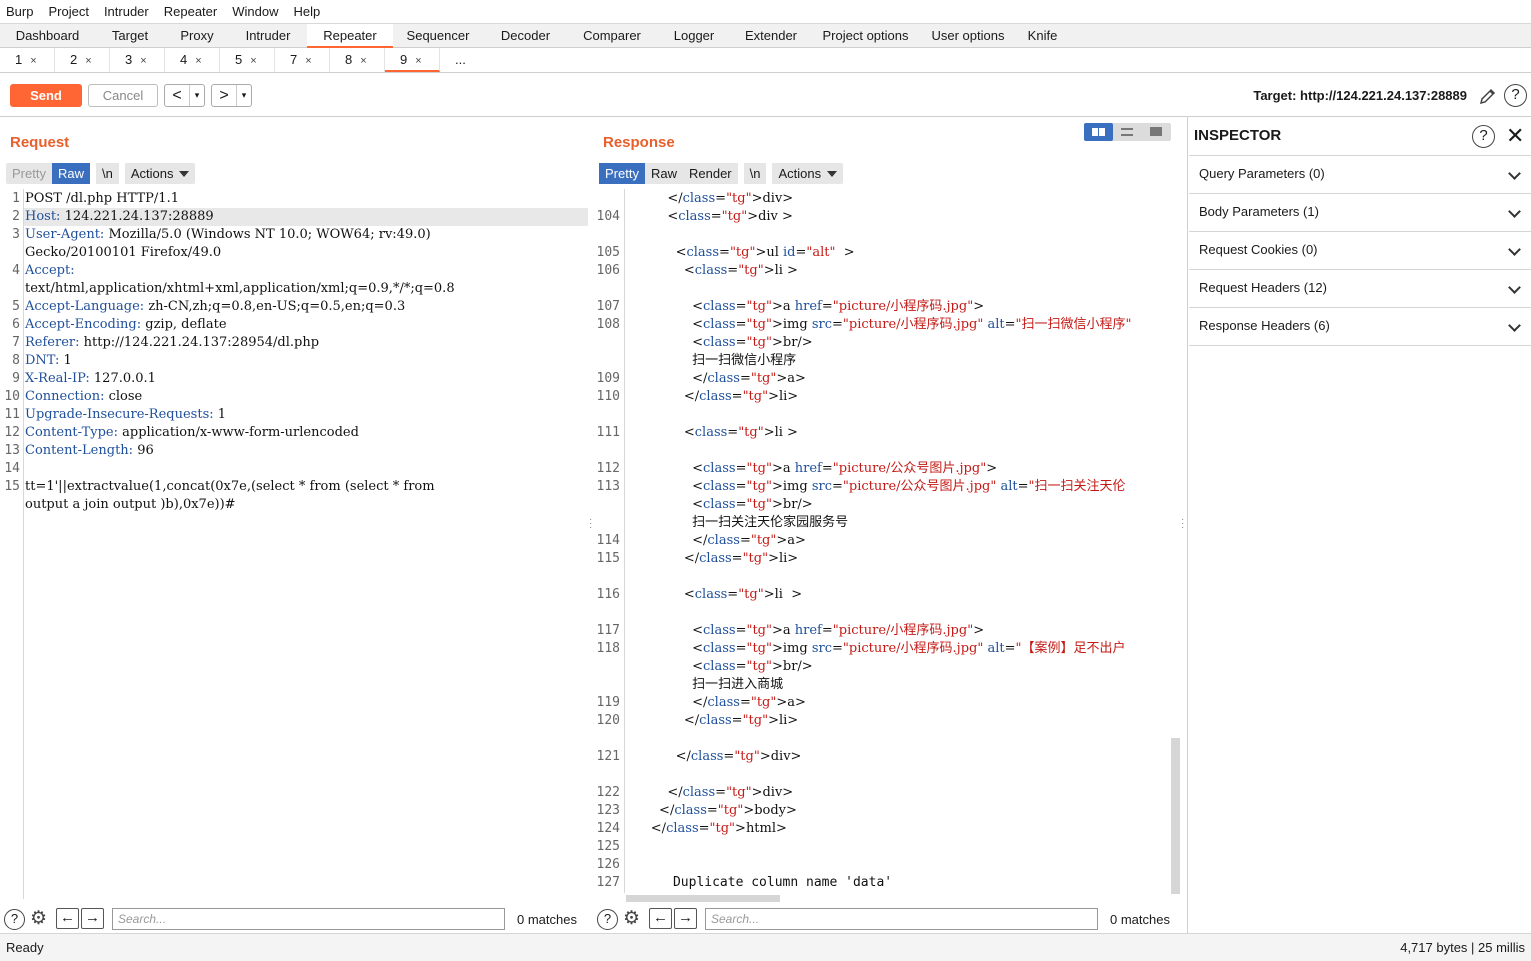 The width and height of the screenshot is (1531, 961). Describe the element at coordinates (807, 173) in the screenshot. I see `response-actions-menu: Actions` at that location.